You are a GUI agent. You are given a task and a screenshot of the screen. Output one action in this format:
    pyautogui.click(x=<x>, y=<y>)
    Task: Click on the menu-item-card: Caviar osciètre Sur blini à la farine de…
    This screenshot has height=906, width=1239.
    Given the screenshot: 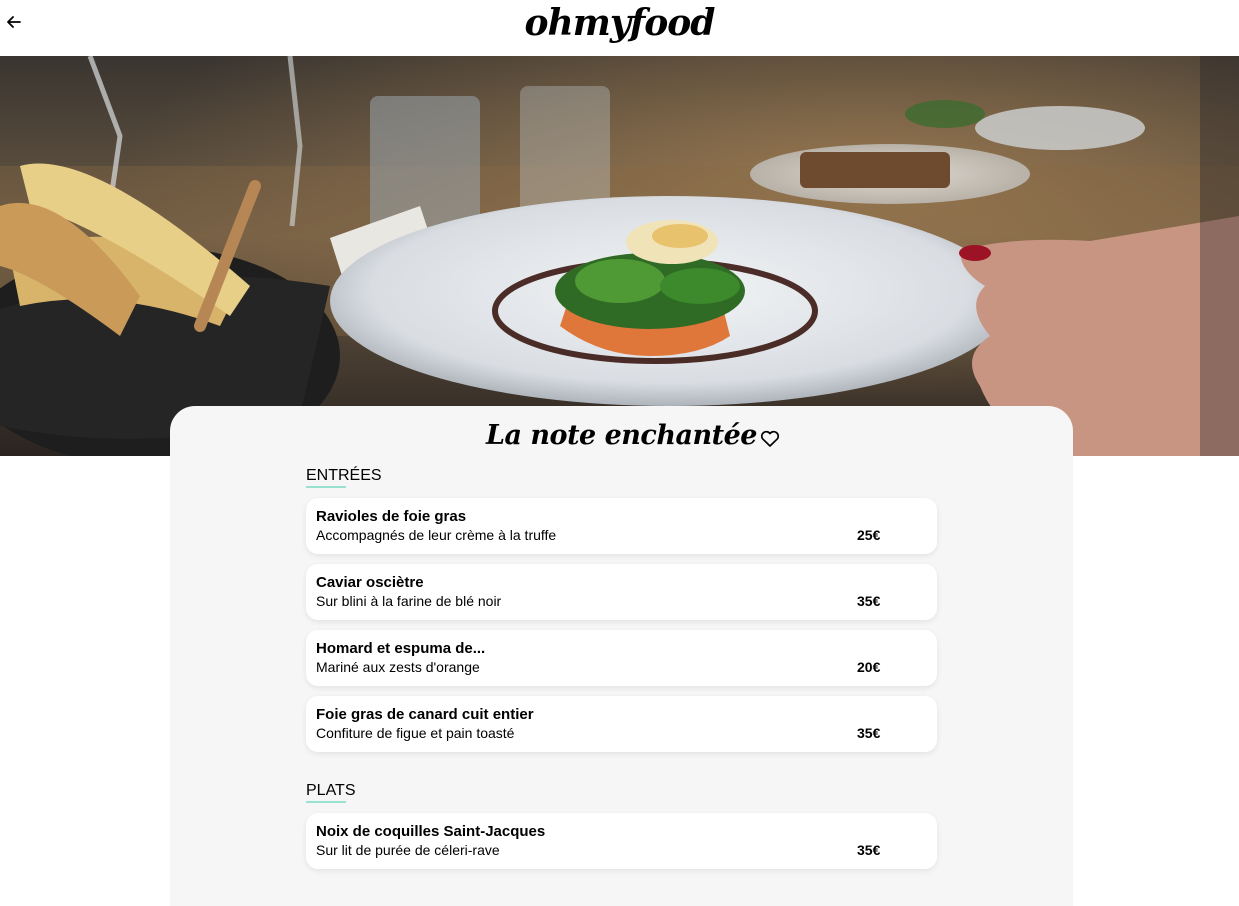 What is the action you would take?
    pyautogui.click(x=621, y=592)
    